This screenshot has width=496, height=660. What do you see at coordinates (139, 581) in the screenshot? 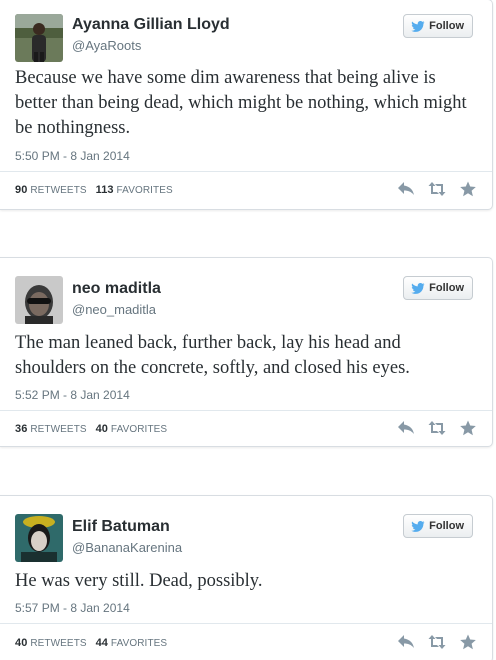
I see `tweet-text: He was very still. Dead, possibly.` at bounding box center [139, 581].